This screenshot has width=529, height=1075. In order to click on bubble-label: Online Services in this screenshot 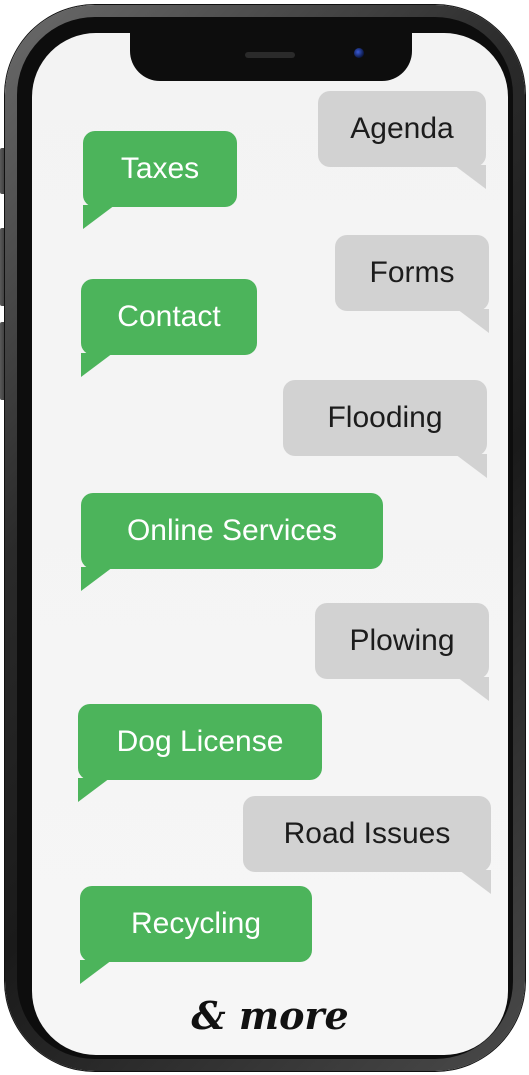, I will do `click(232, 530)`.